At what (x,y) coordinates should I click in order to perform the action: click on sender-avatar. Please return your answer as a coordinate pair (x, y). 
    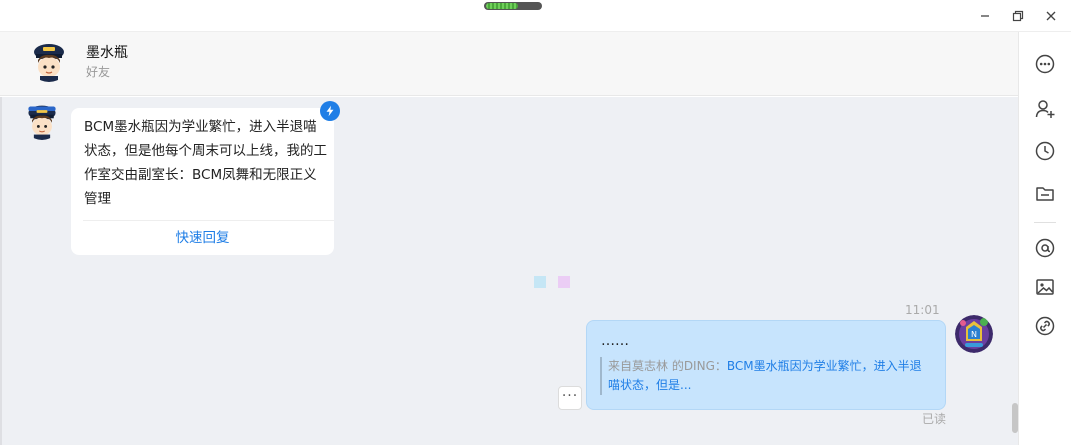
    Looking at the image, I should click on (42, 121).